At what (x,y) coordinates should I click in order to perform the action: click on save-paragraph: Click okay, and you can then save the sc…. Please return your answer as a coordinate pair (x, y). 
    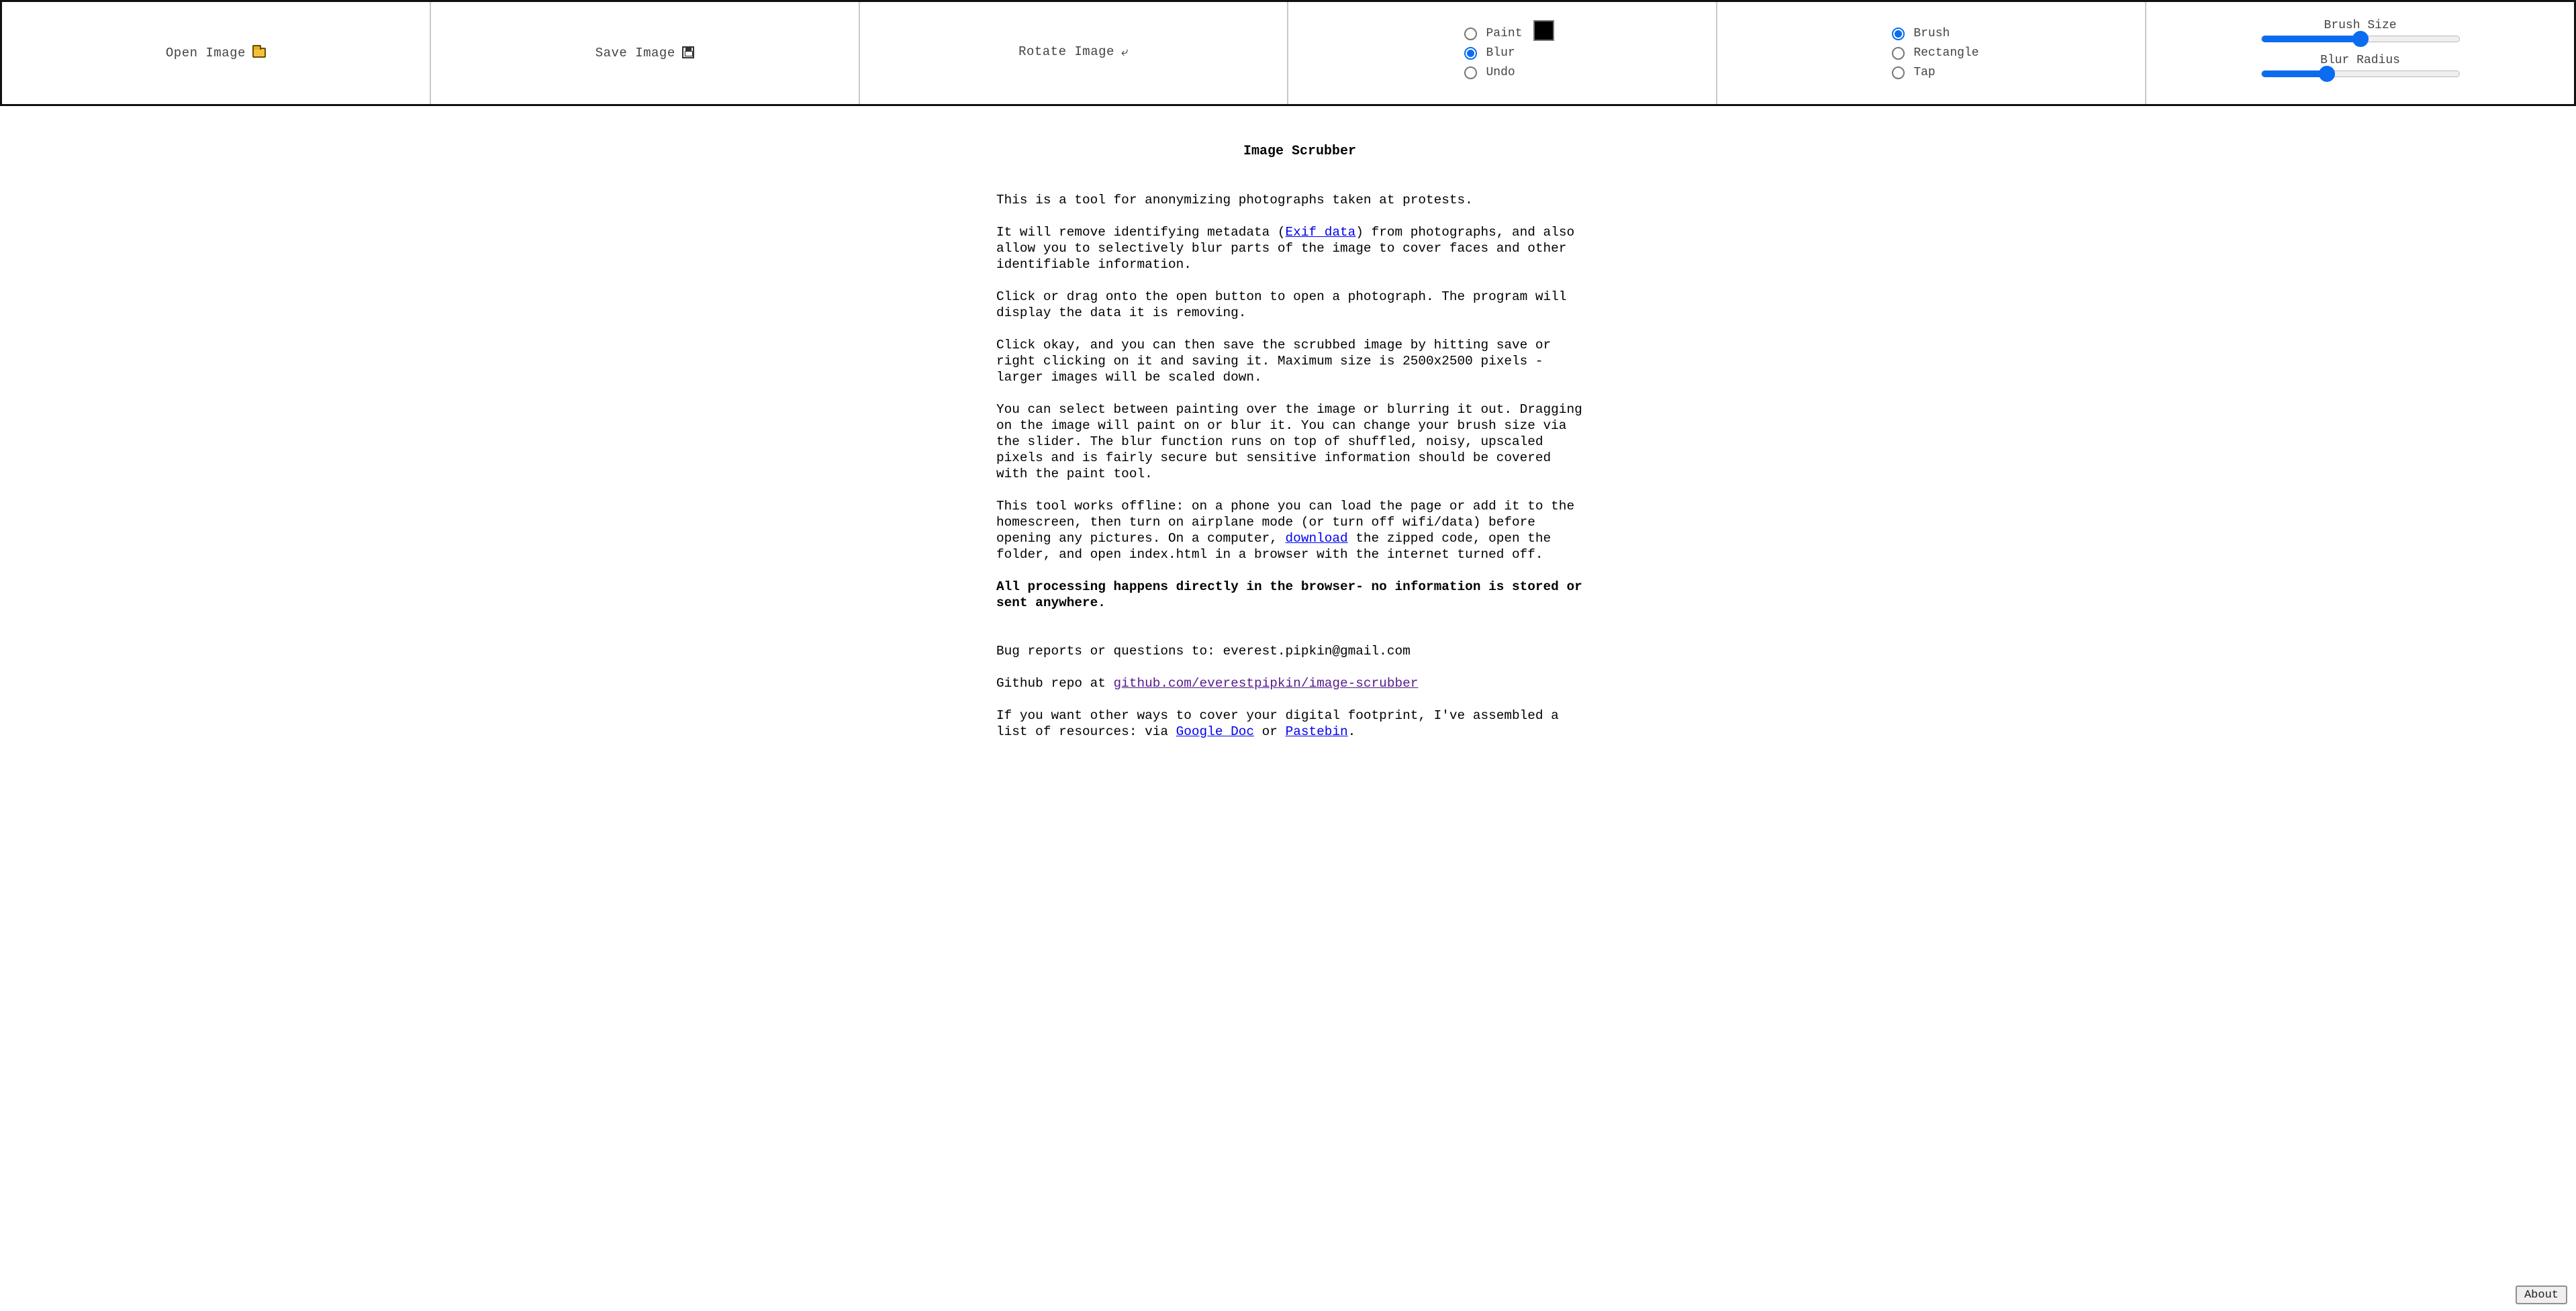
    Looking at the image, I should click on (1274, 362).